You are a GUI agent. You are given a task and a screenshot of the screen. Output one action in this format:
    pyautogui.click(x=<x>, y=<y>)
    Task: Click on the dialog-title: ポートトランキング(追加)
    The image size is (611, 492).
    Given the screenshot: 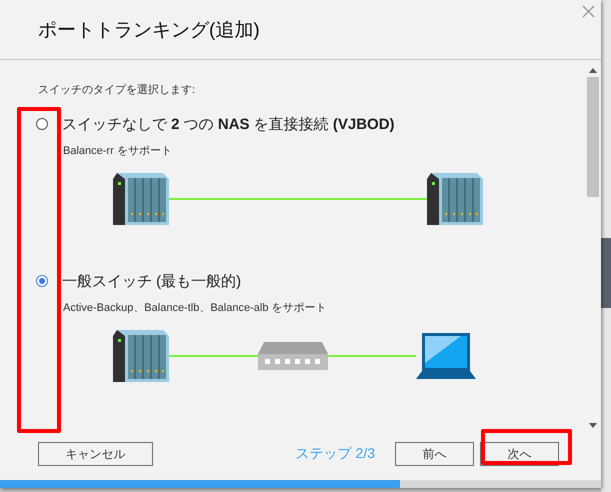 What is the action you would take?
    pyautogui.click(x=149, y=30)
    